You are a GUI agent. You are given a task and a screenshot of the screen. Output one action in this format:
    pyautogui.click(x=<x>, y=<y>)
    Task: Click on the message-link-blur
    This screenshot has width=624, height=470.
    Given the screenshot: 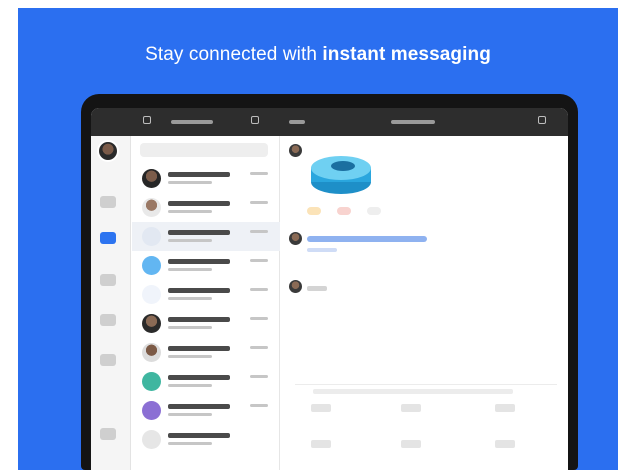 What is the action you would take?
    pyautogui.click(x=367, y=239)
    